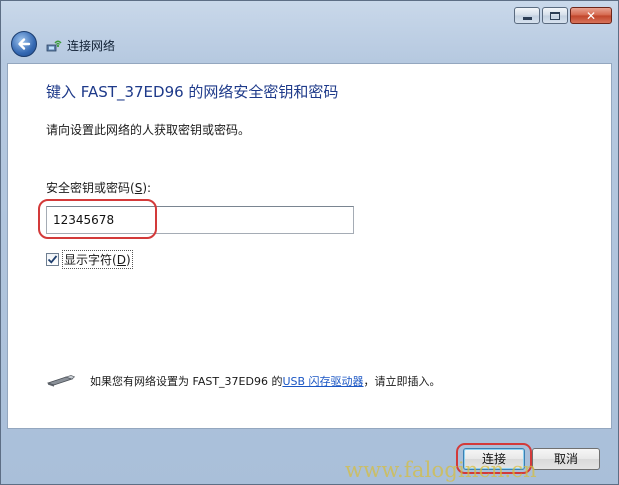 The image size is (619, 485). I want to click on minimize-icon, so click(527, 18).